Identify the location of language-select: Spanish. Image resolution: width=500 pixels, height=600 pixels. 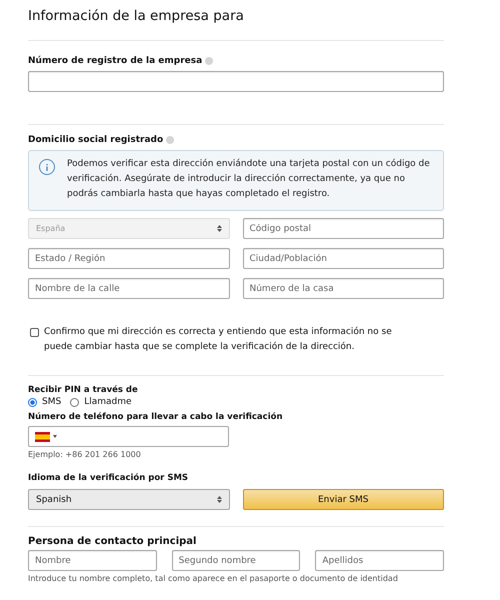
(129, 499).